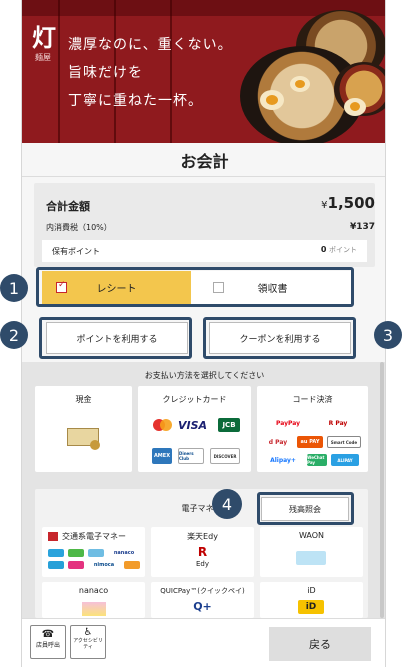  What do you see at coordinates (279, 338) in the screenshot?
I see `highlight-coupon` at bounding box center [279, 338].